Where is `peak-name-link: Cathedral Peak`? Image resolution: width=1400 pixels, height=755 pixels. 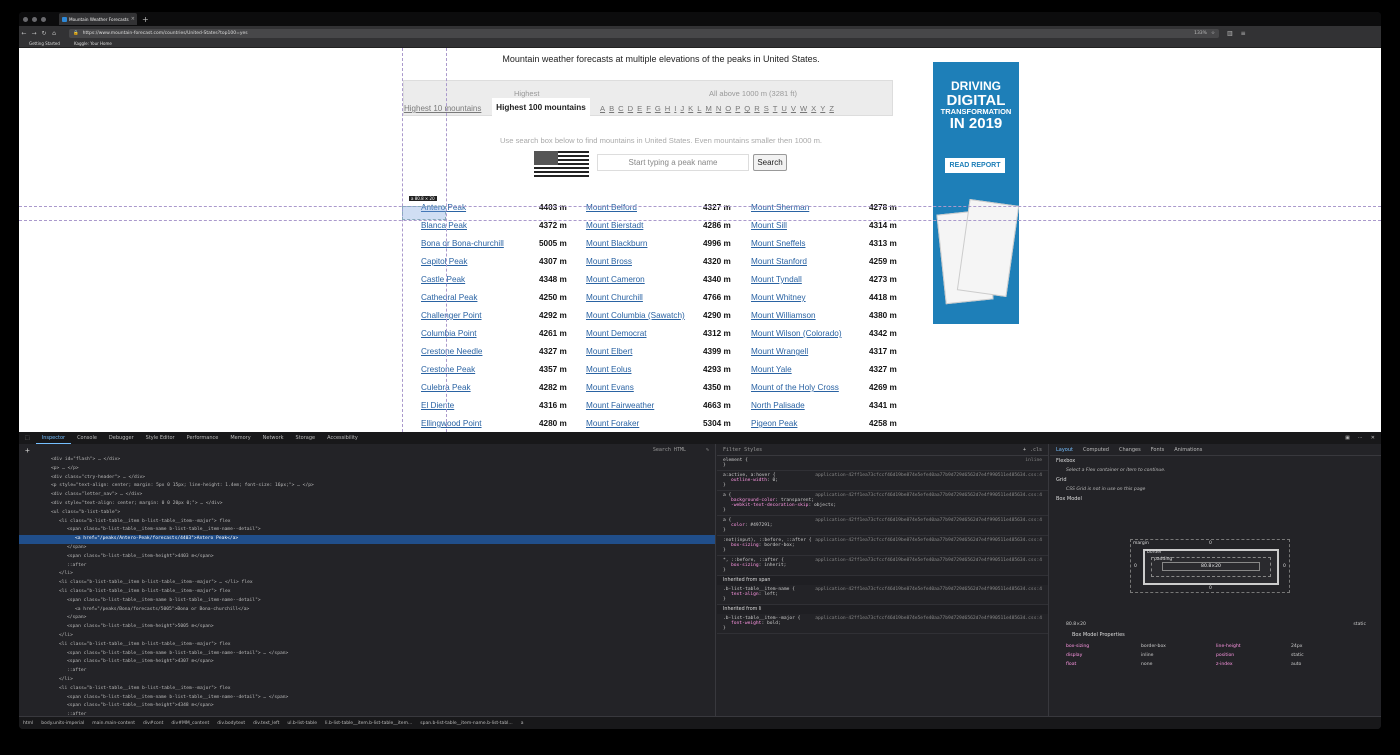 peak-name-link: Cathedral Peak is located at coordinates (449, 297).